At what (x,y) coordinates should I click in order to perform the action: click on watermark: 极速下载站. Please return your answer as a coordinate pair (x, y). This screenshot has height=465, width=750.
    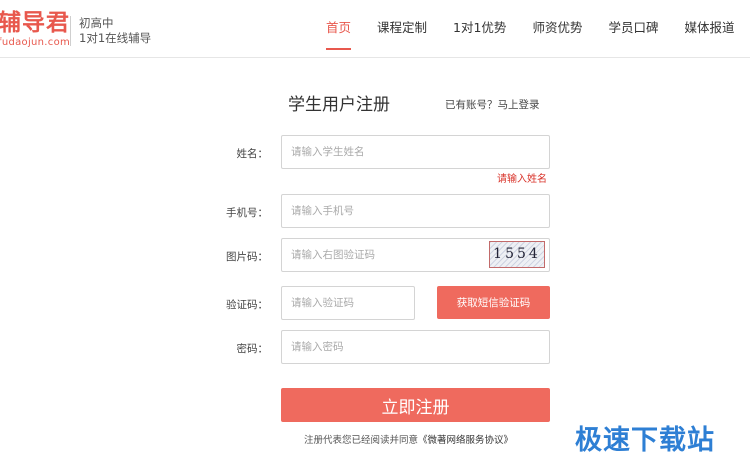
    Looking at the image, I should click on (645, 440).